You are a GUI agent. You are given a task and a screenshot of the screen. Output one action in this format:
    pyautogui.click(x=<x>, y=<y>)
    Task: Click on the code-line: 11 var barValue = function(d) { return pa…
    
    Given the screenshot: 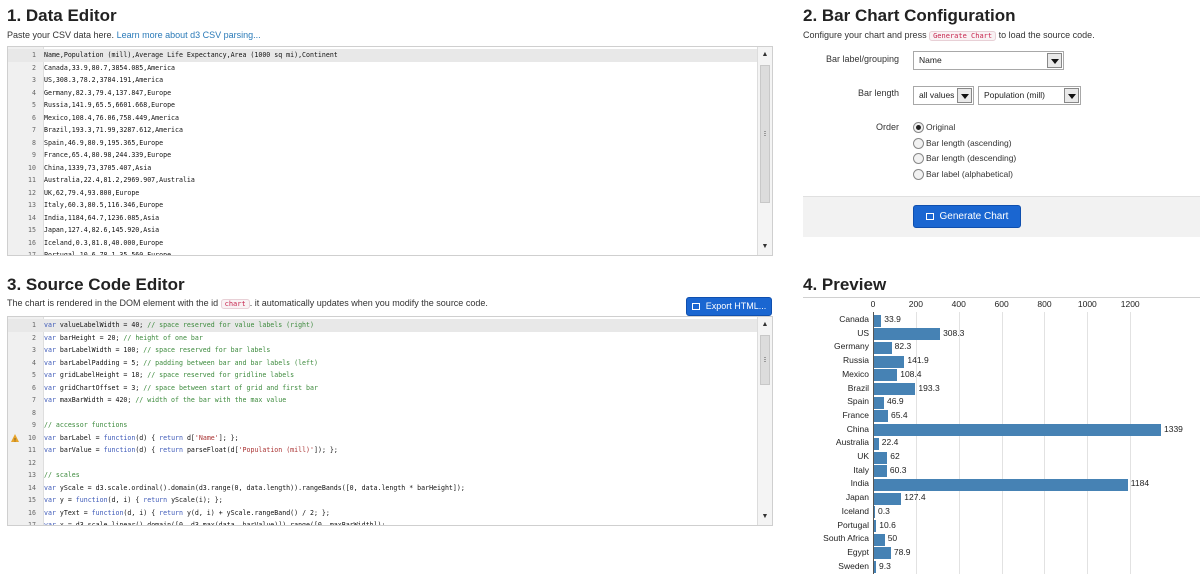 What is the action you would take?
    pyautogui.click(x=382, y=450)
    